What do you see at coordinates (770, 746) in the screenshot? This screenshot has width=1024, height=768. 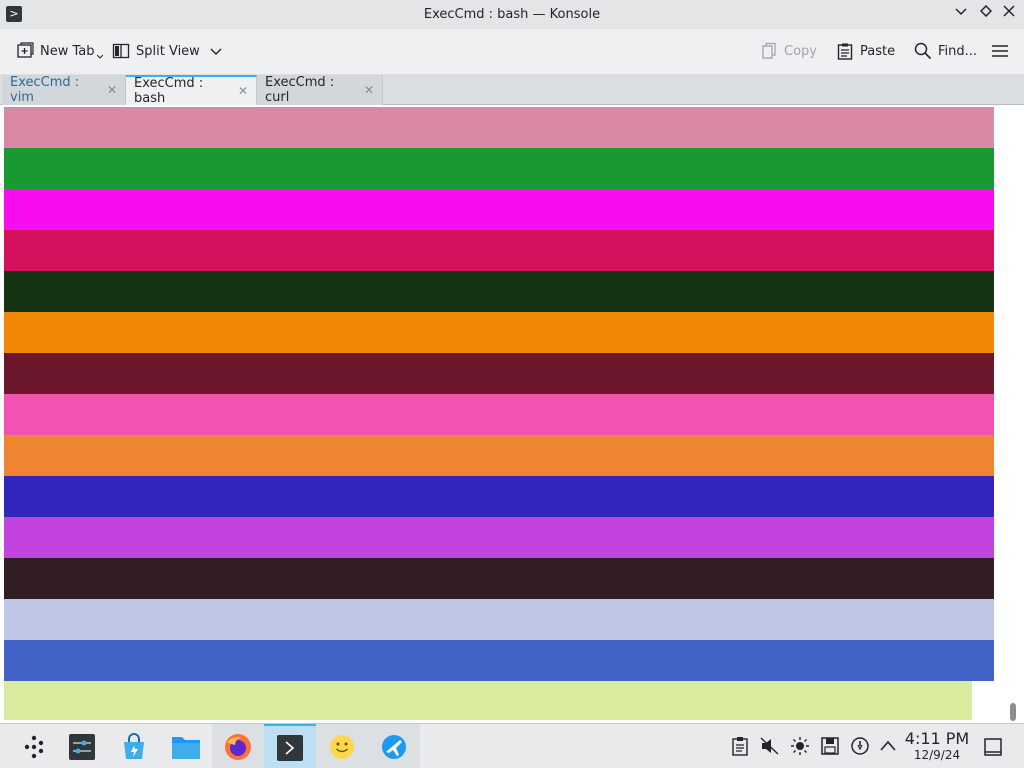 I see `volume-muted-icon` at bounding box center [770, 746].